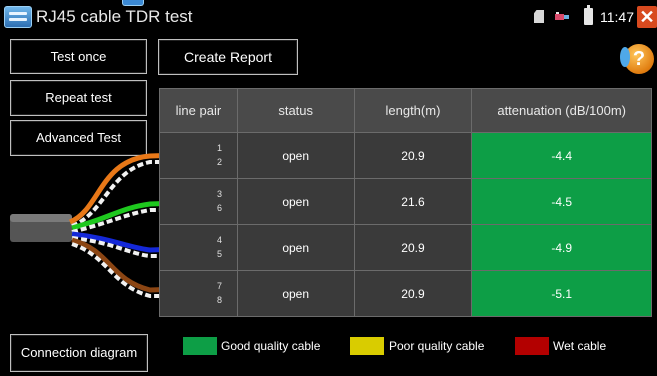  What do you see at coordinates (220, 208) in the screenshot?
I see `pair-number: 6` at bounding box center [220, 208].